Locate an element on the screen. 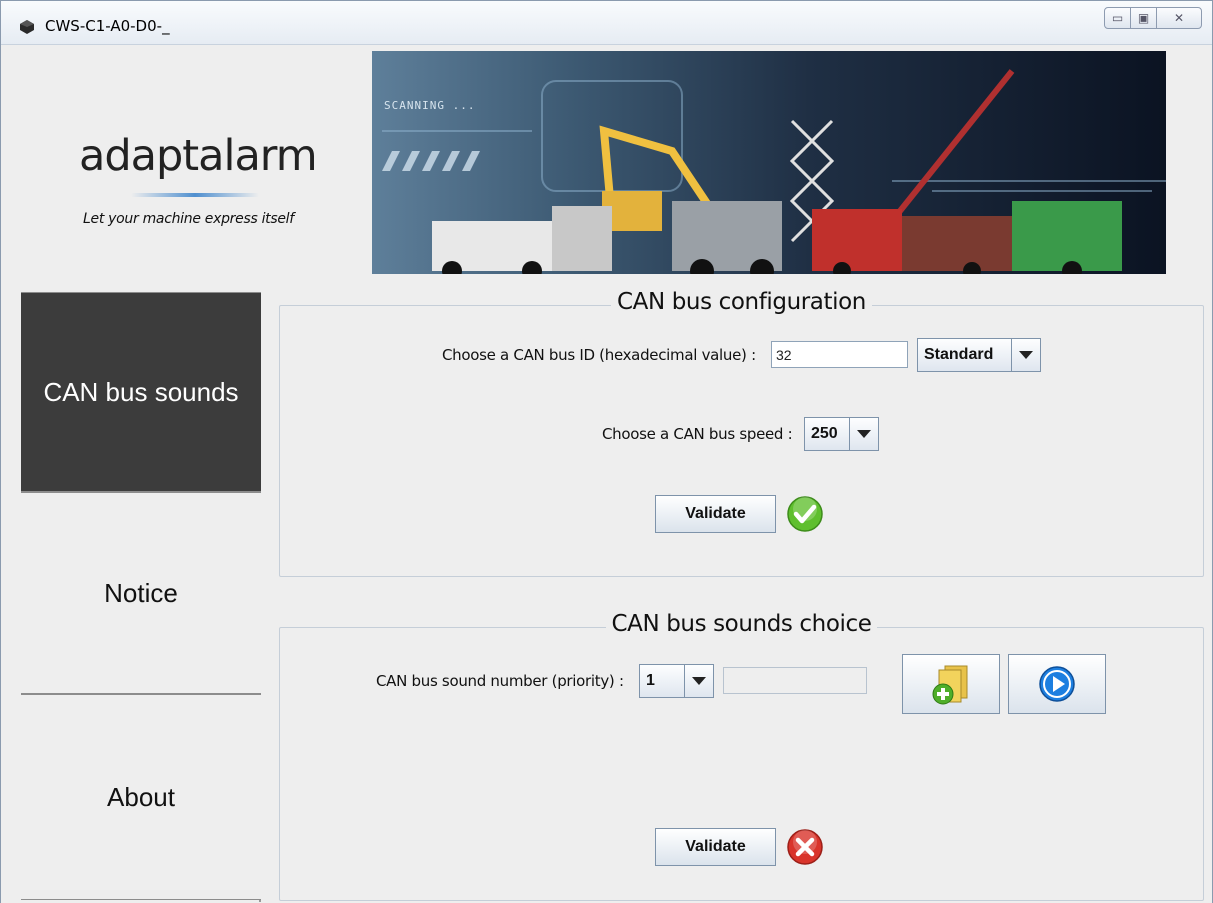  add-sound-file-button is located at coordinates (951, 684).